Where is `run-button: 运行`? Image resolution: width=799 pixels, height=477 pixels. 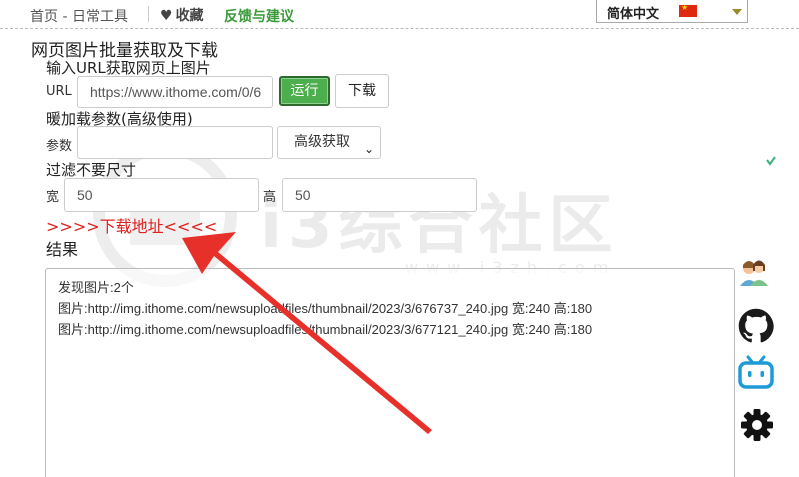 run-button: 运行 is located at coordinates (304, 91).